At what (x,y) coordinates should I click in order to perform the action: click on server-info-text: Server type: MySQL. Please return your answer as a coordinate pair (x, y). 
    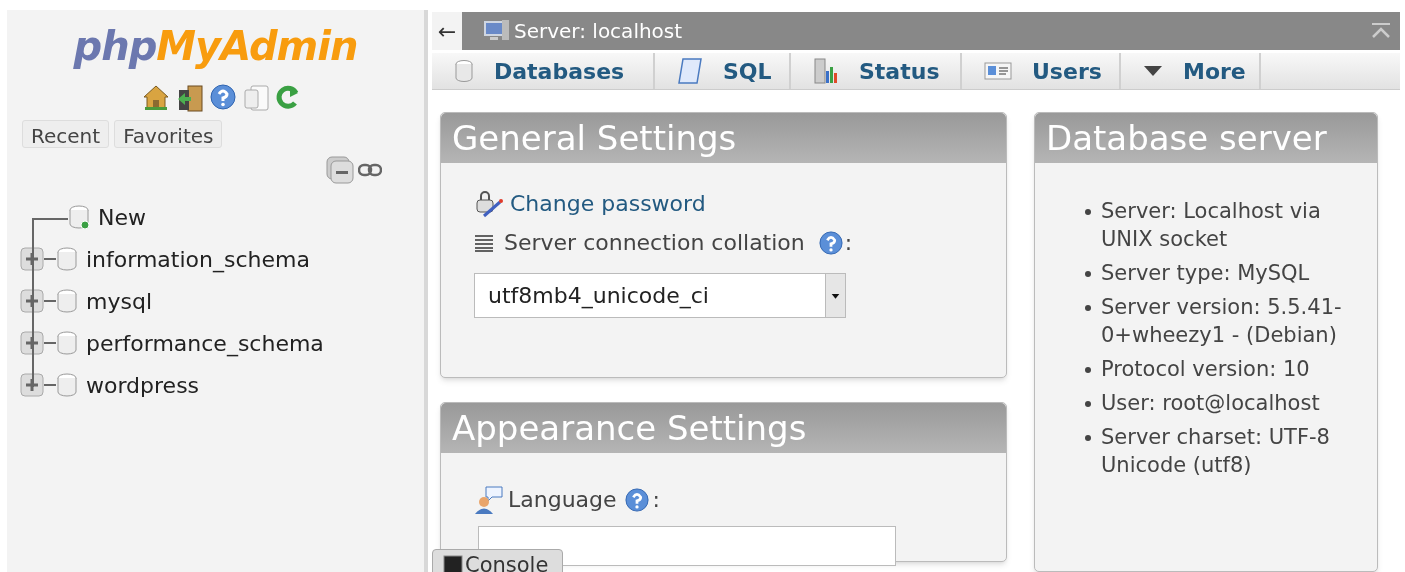
    Looking at the image, I should click on (1205, 273).